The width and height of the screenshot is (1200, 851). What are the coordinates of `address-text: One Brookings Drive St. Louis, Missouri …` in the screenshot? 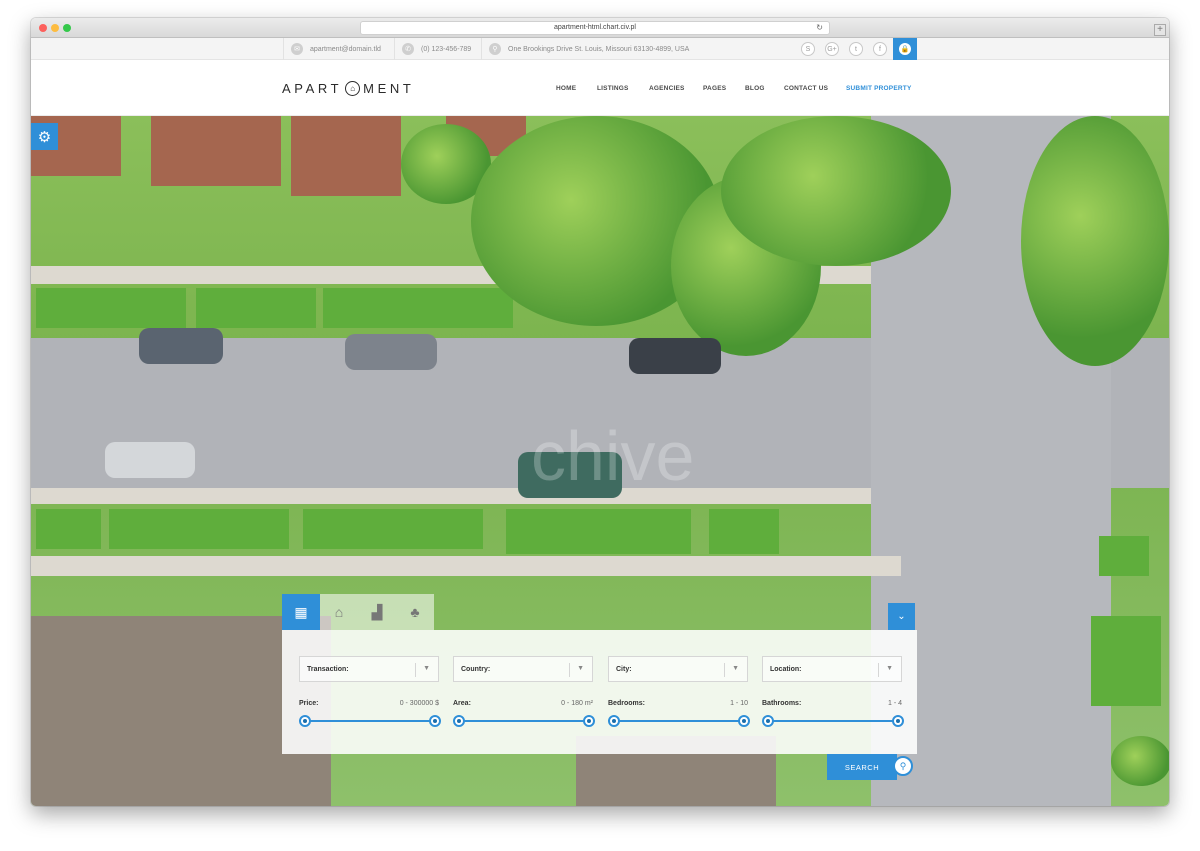 It's located at (599, 49).